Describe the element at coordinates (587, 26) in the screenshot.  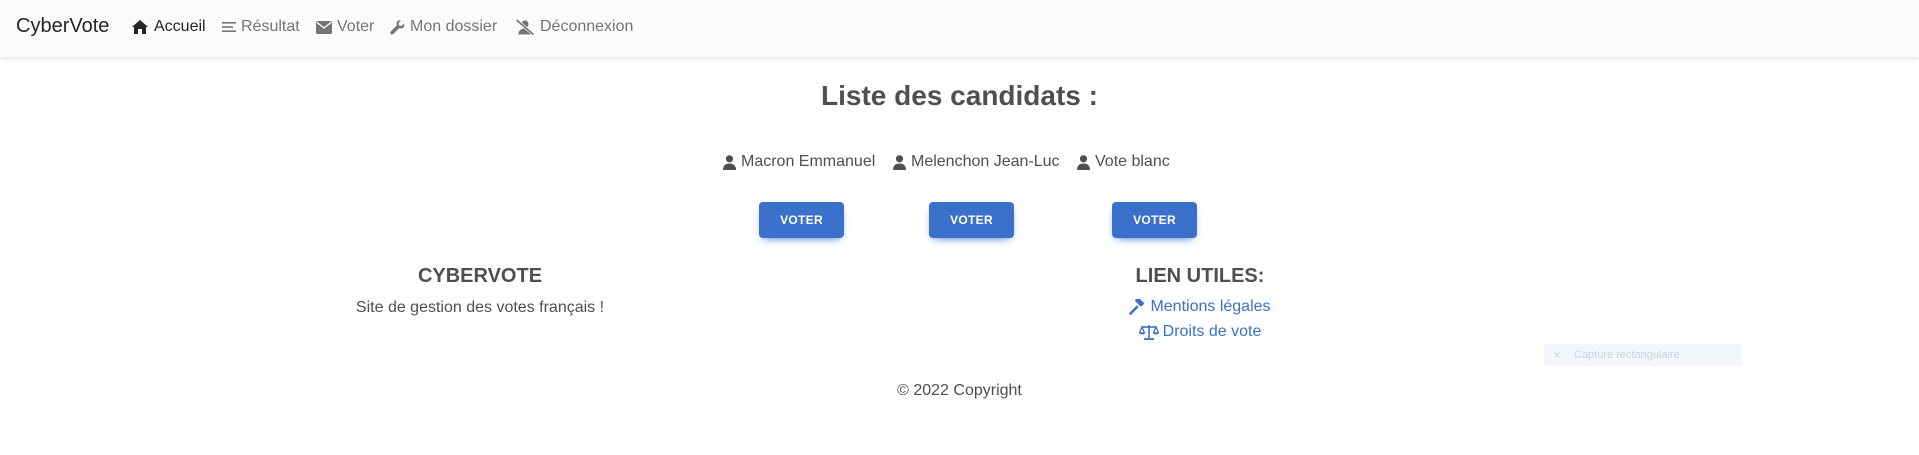
I see `nav-item-label: Déconnexion` at that location.